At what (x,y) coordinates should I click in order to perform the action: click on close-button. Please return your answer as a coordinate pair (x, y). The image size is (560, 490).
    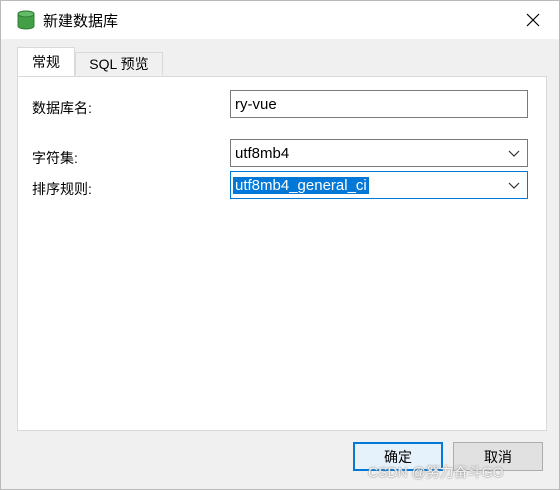
    Looking at the image, I should click on (533, 20).